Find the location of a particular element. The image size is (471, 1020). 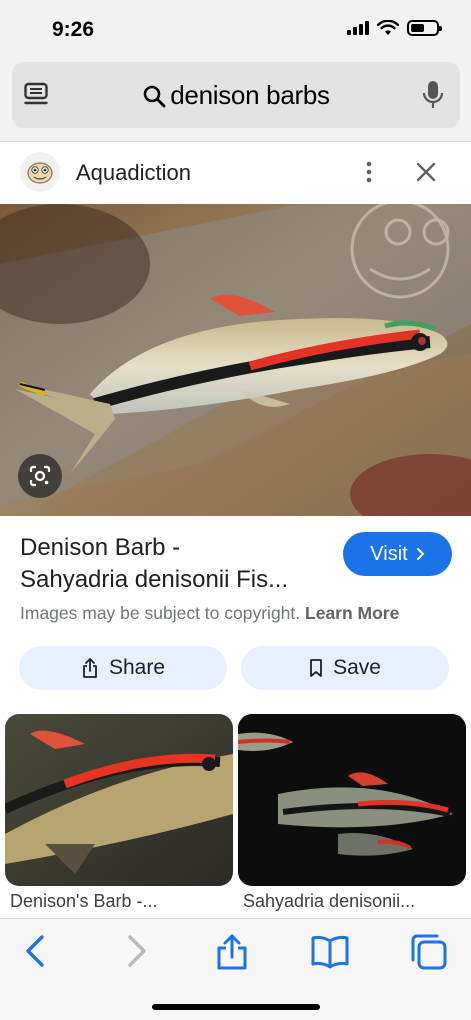

aquadiction-logo-icon is located at coordinates (40, 173).